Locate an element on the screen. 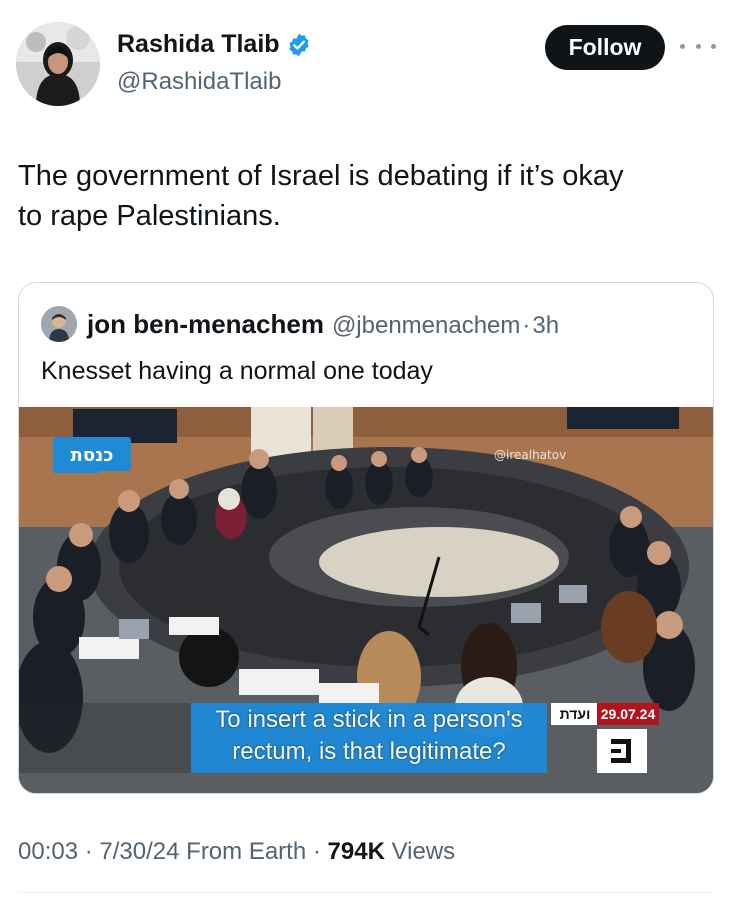  tweet-time: 00:03 is located at coordinates (48, 851).